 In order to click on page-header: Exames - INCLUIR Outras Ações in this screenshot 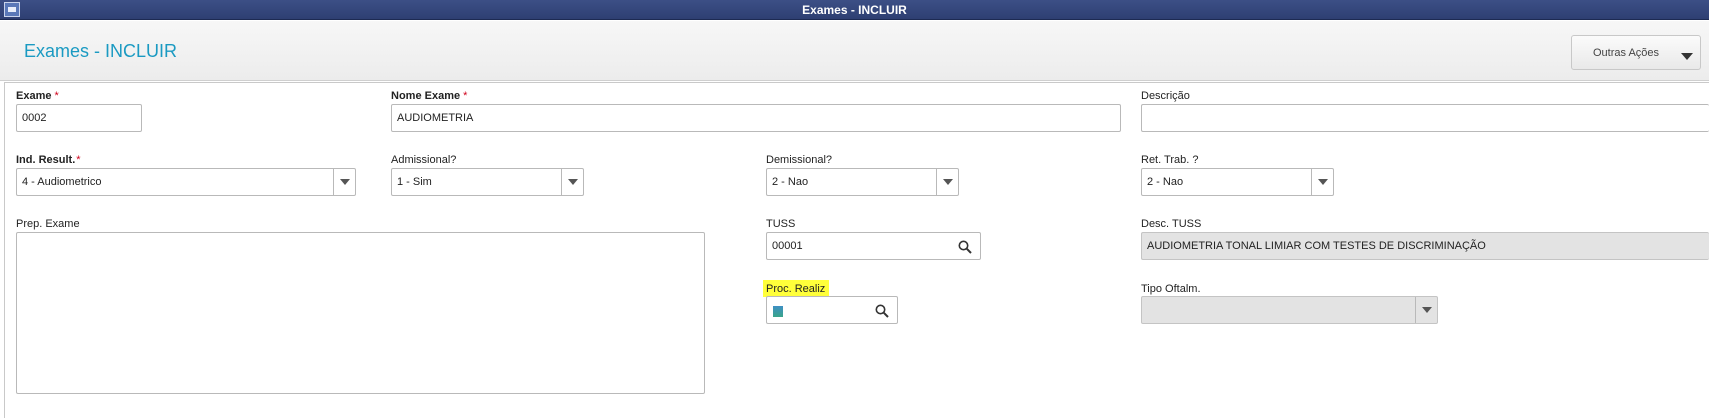, I will do `click(854, 51)`.